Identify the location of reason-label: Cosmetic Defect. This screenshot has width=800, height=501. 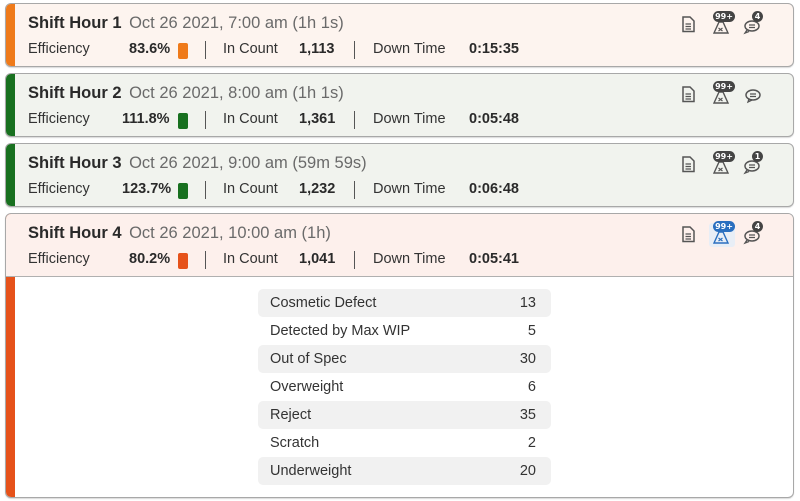
(323, 303).